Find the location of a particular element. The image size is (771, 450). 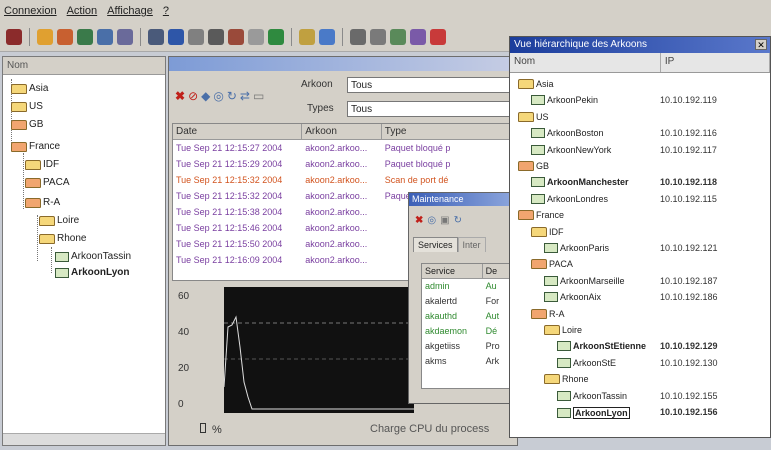

column-header-ip: IP is located at coordinates (715, 62).